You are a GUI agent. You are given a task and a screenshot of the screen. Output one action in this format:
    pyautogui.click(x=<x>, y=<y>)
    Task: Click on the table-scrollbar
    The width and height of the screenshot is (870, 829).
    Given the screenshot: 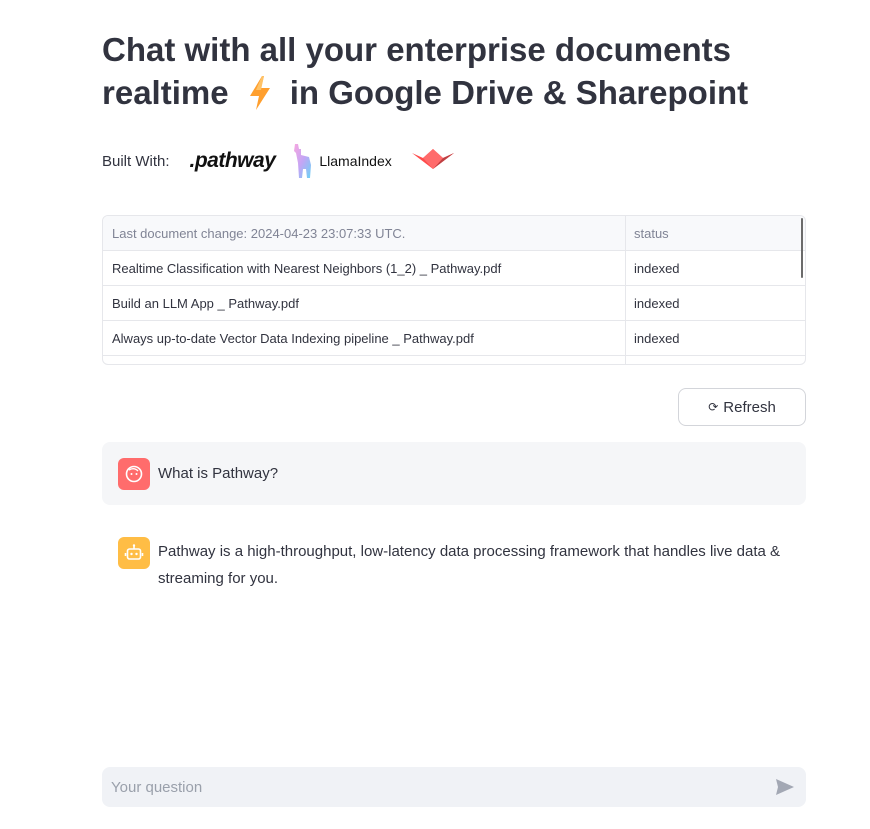 What is the action you would take?
    pyautogui.click(x=802, y=248)
    